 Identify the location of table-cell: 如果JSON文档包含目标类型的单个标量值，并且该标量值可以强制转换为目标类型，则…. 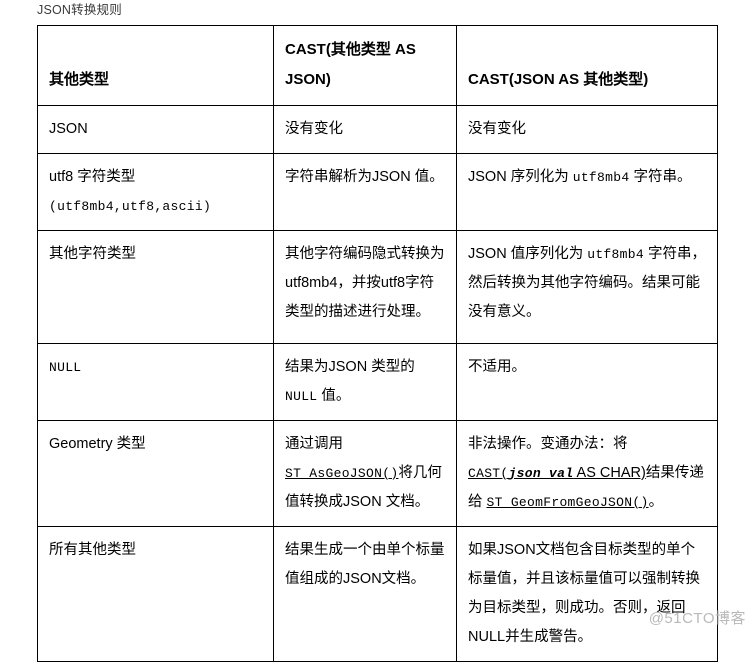
(587, 594).